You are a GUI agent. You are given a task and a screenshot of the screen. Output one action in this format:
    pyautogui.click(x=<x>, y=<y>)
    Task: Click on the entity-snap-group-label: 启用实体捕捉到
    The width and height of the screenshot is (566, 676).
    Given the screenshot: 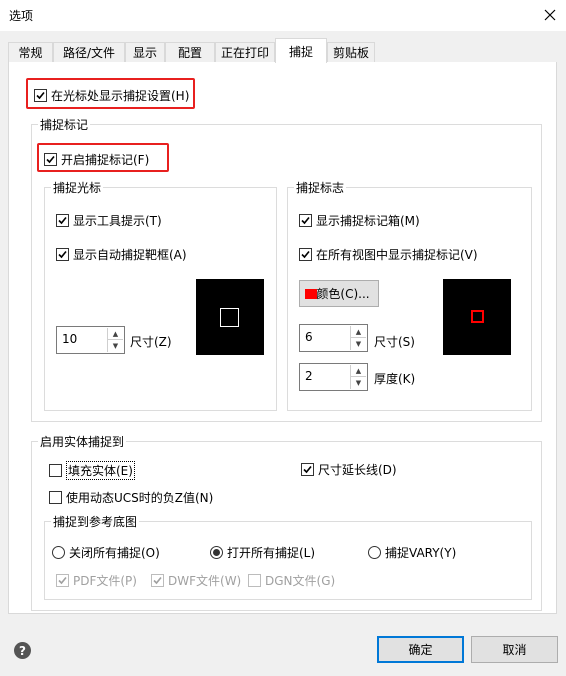 What is the action you would take?
    pyautogui.click(x=82, y=441)
    